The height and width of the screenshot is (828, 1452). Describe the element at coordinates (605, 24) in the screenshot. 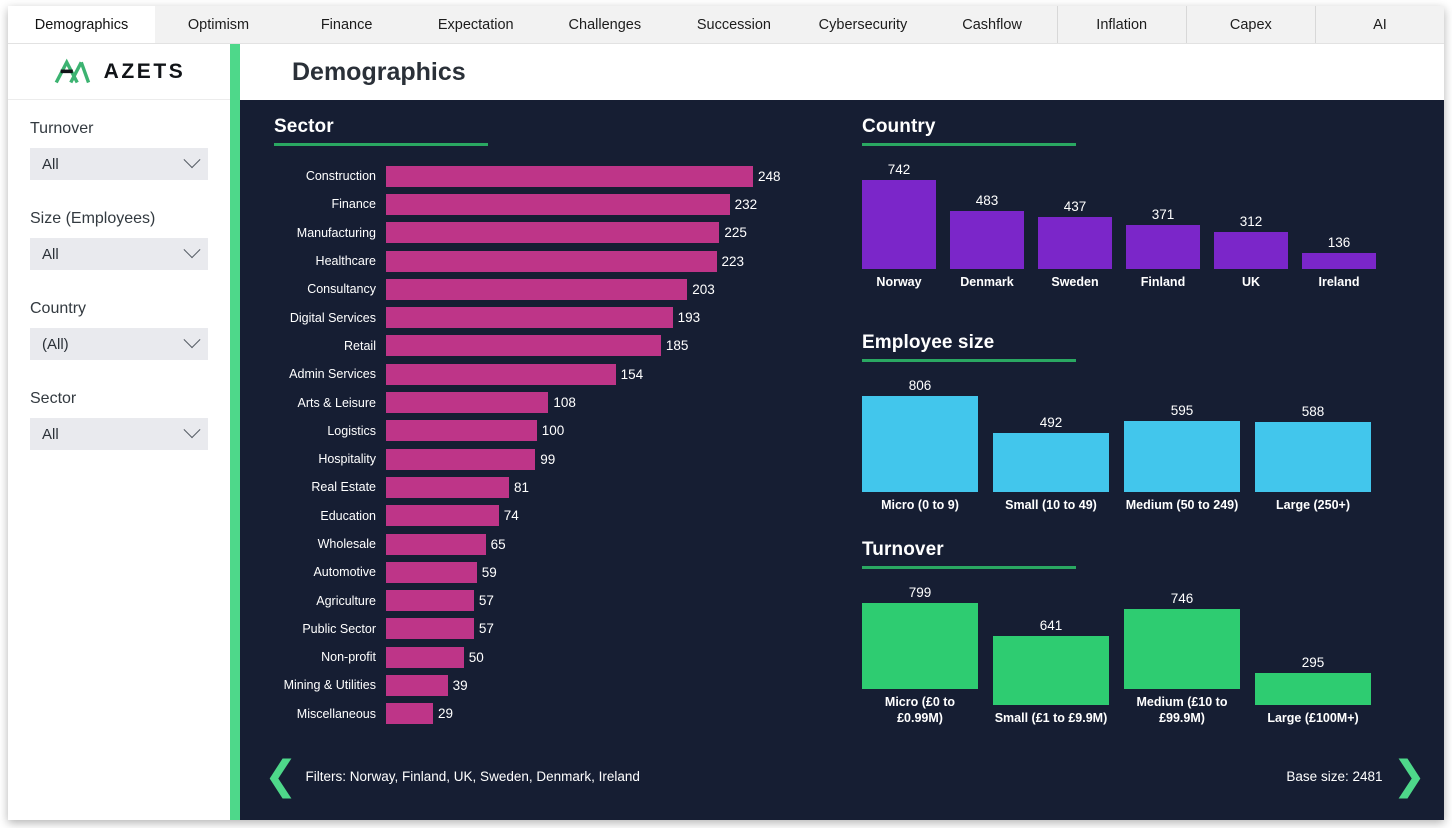

I see `tab-challenges: Challenges` at that location.